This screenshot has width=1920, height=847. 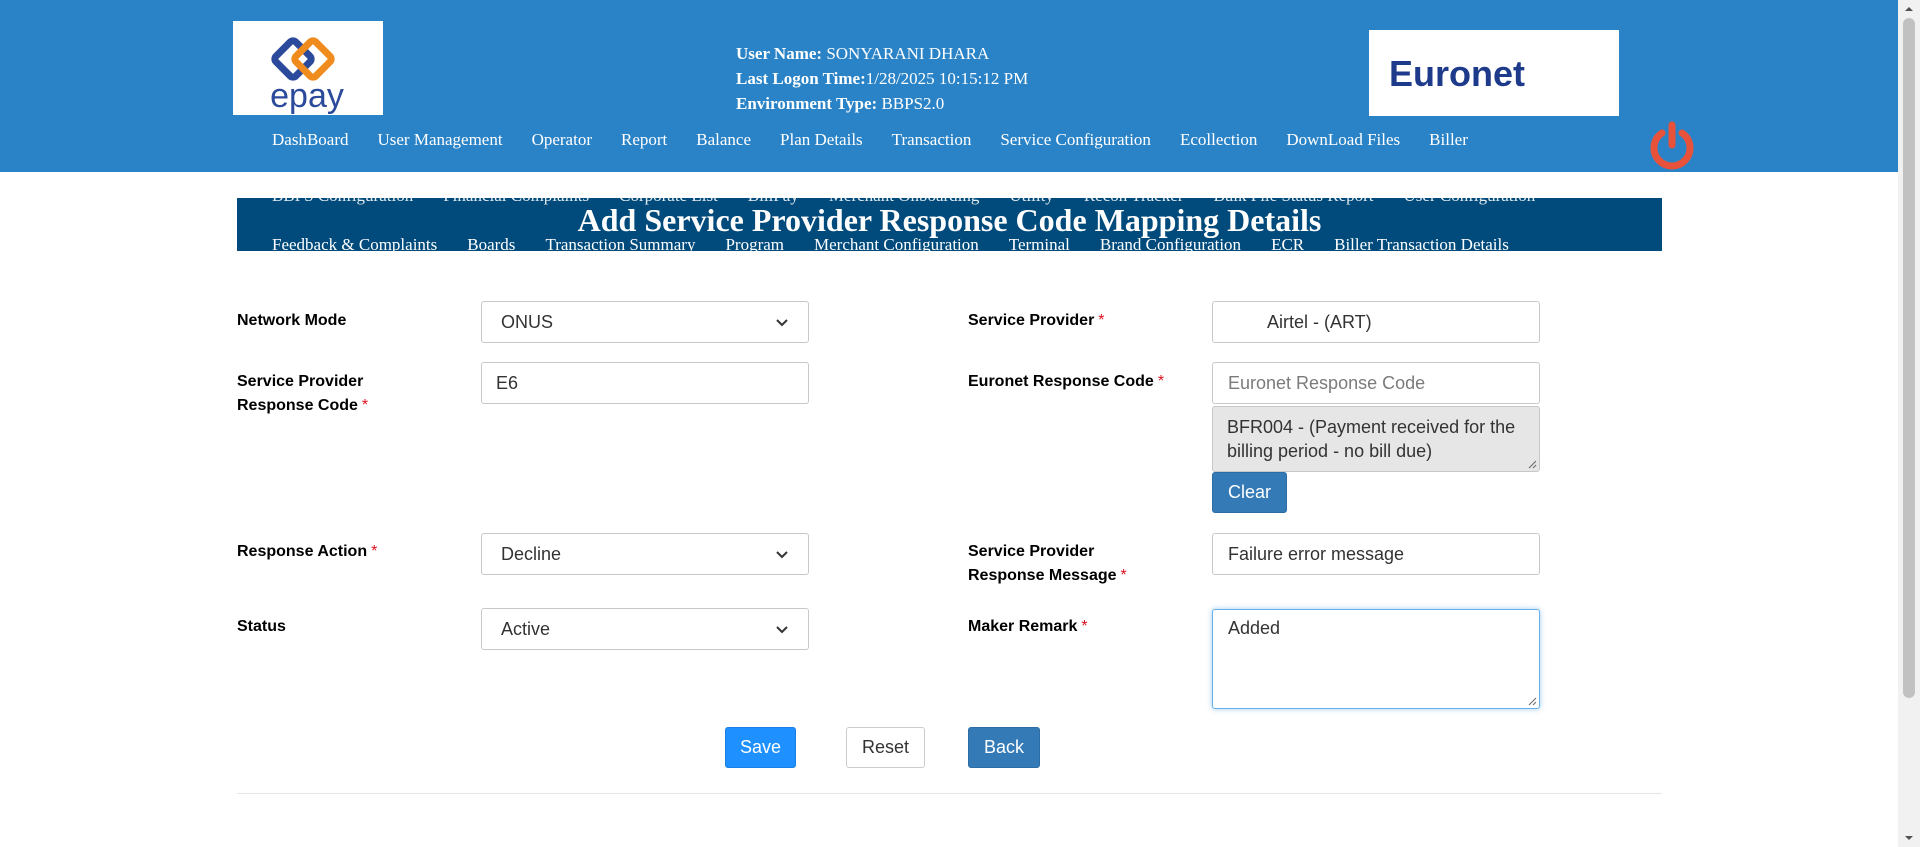 What do you see at coordinates (507, 382) in the screenshot?
I see `sp-response-code-value: E6` at bounding box center [507, 382].